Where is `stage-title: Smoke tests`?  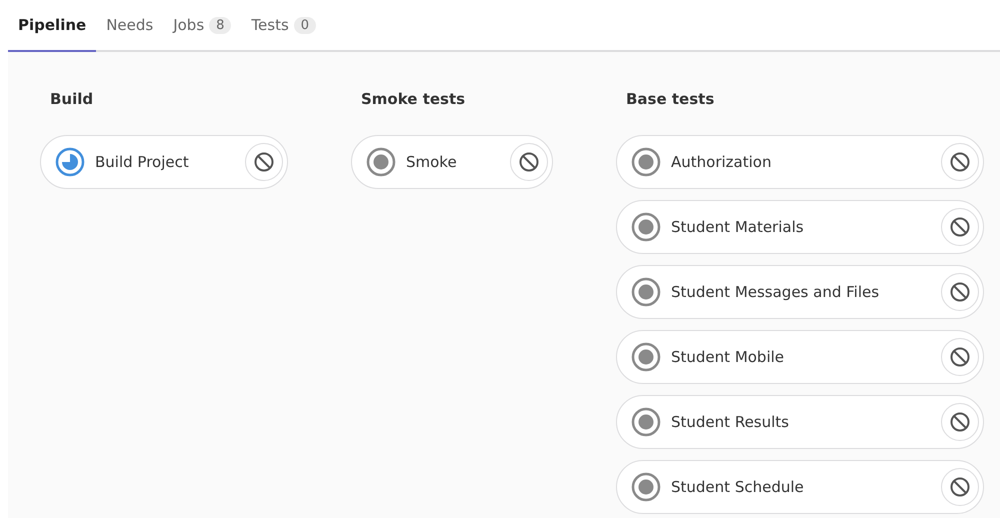
stage-title: Smoke tests is located at coordinates (413, 100).